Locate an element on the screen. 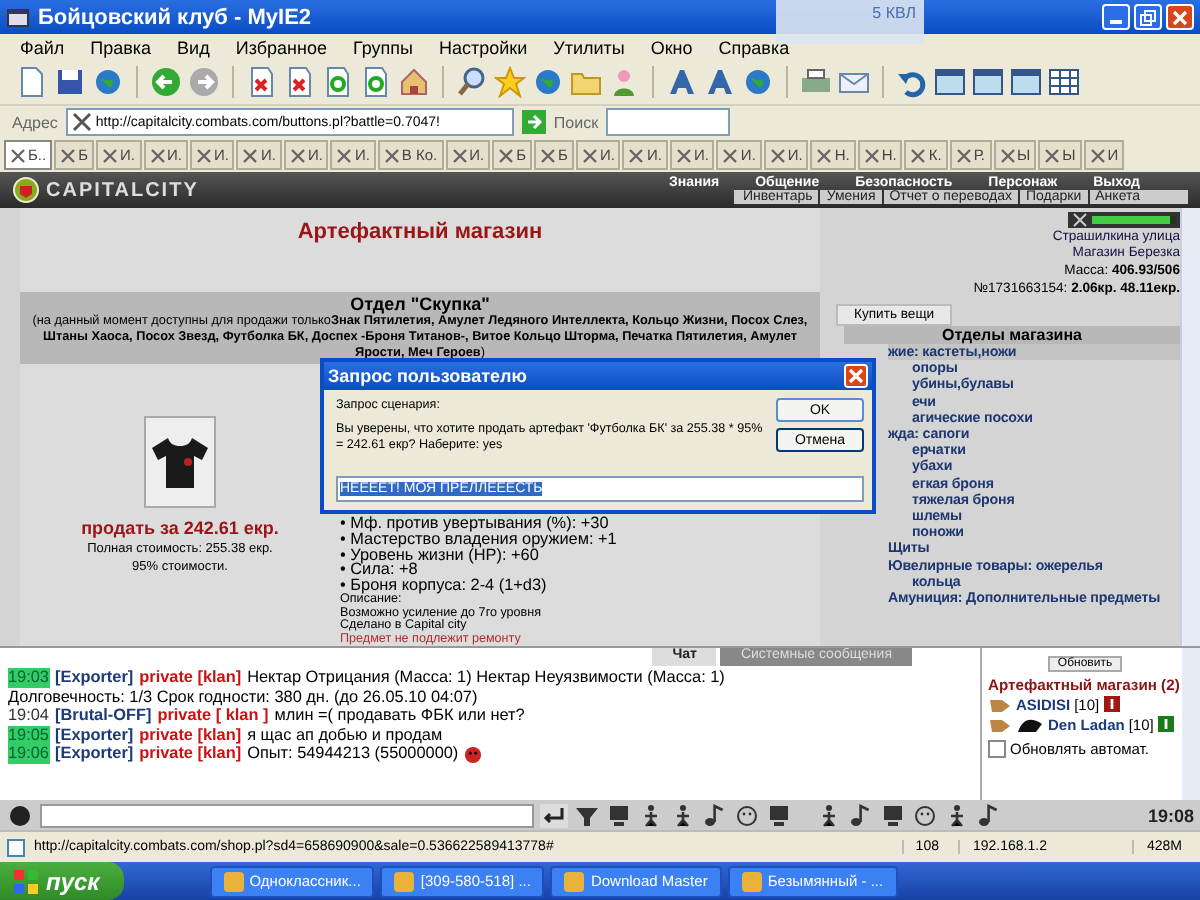 The width and height of the screenshot is (1200, 900). chat-input is located at coordinates (287, 815).